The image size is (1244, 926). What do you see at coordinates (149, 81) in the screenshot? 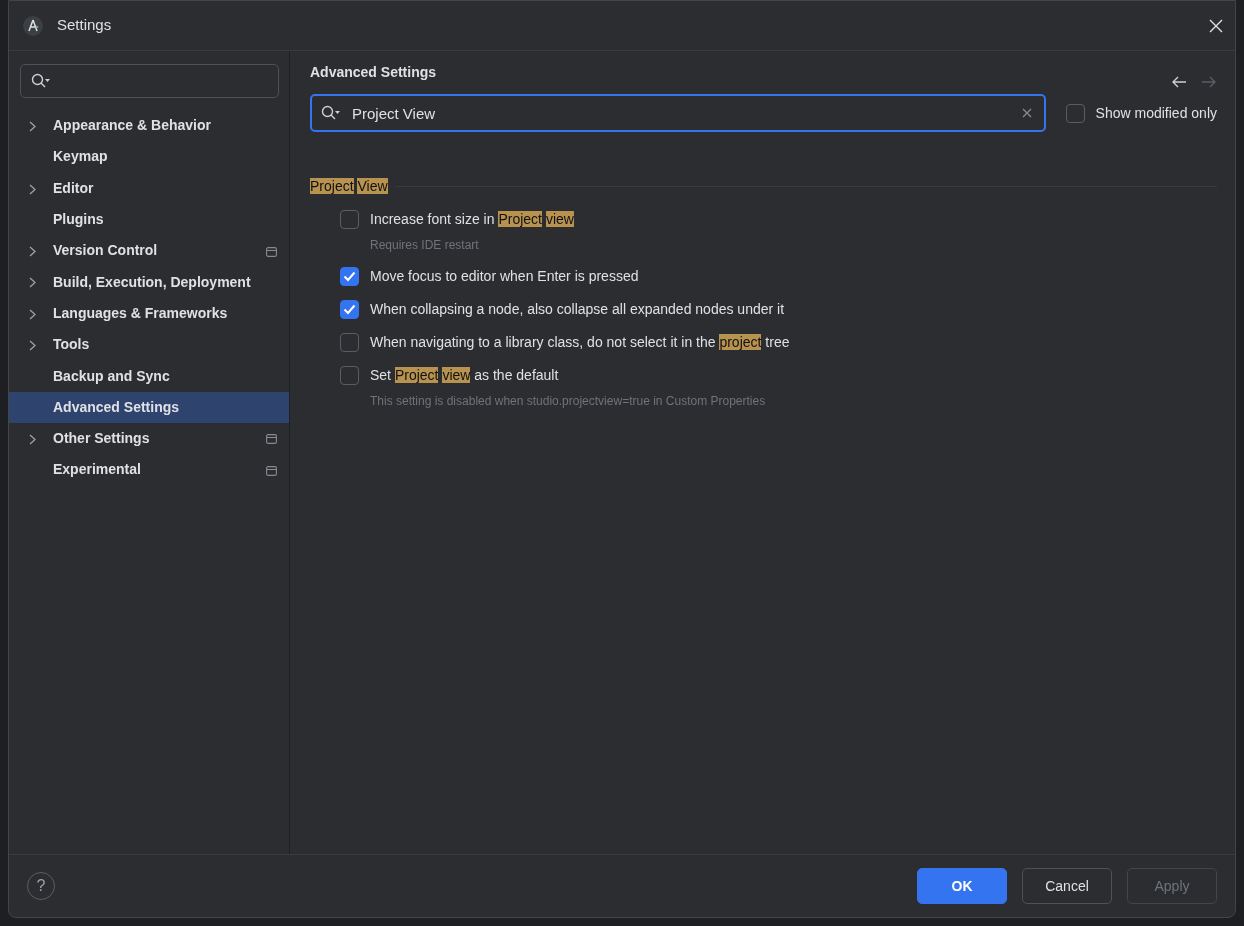
I see `search-field` at bounding box center [149, 81].